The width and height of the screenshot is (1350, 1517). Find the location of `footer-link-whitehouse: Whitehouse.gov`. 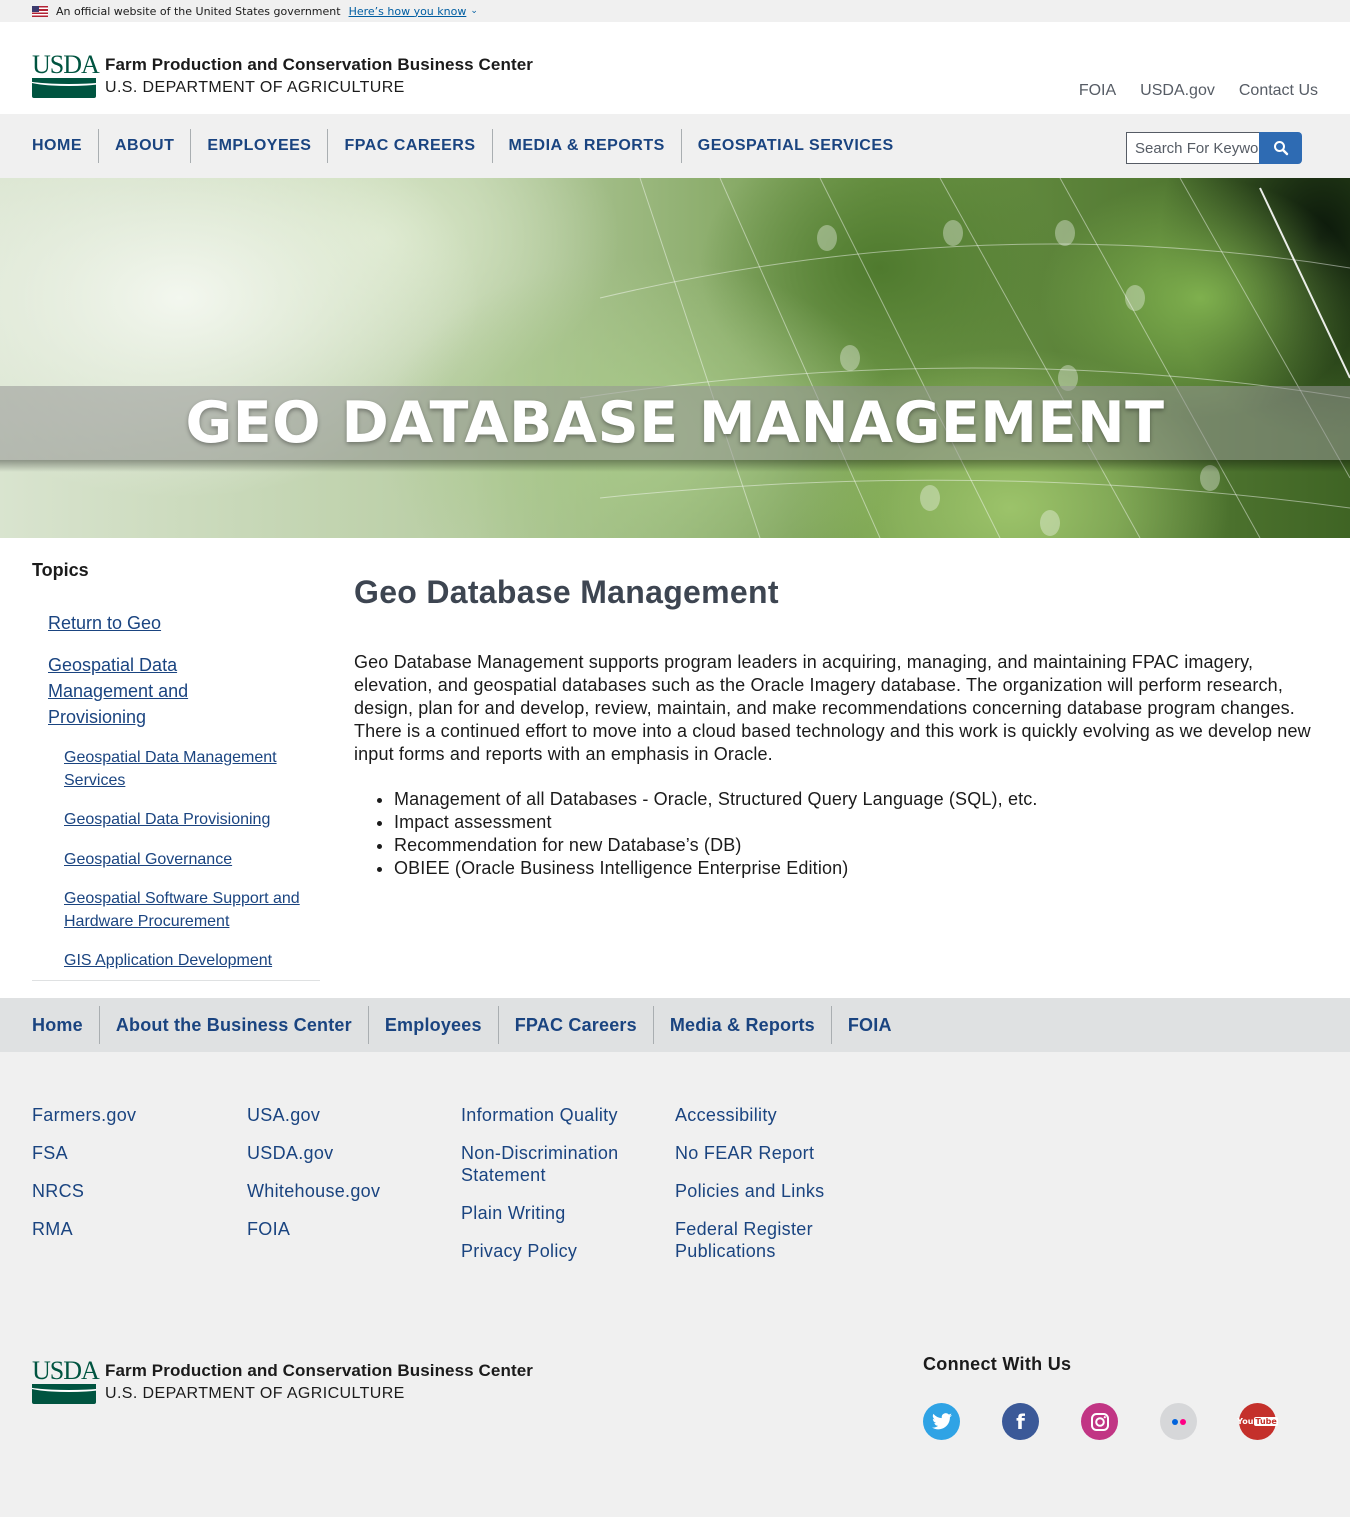

footer-link-whitehouse: Whitehouse.gov is located at coordinates (347, 1191).